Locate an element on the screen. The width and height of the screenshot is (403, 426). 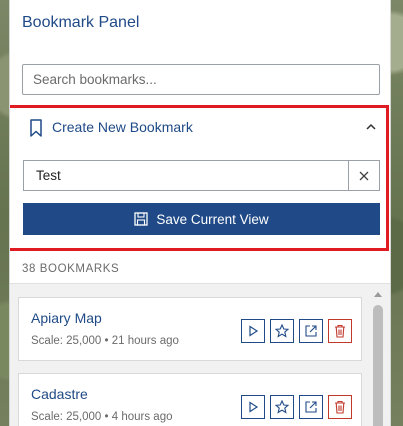
list-item: Cadastre Scale: 25,000 • 4 hours ago is located at coordinates (190, 399).